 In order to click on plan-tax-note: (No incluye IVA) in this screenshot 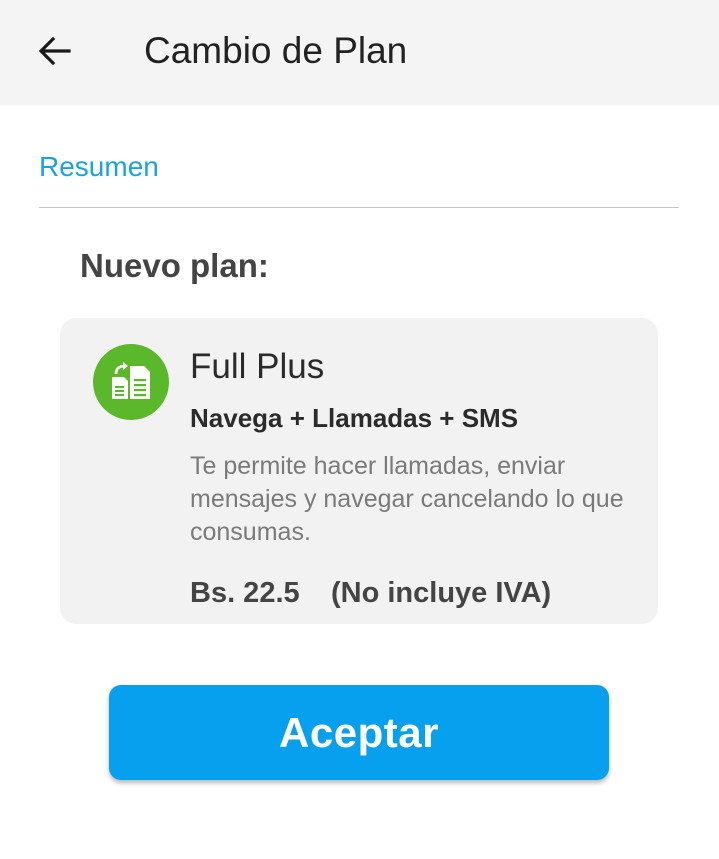, I will do `click(441, 593)`.